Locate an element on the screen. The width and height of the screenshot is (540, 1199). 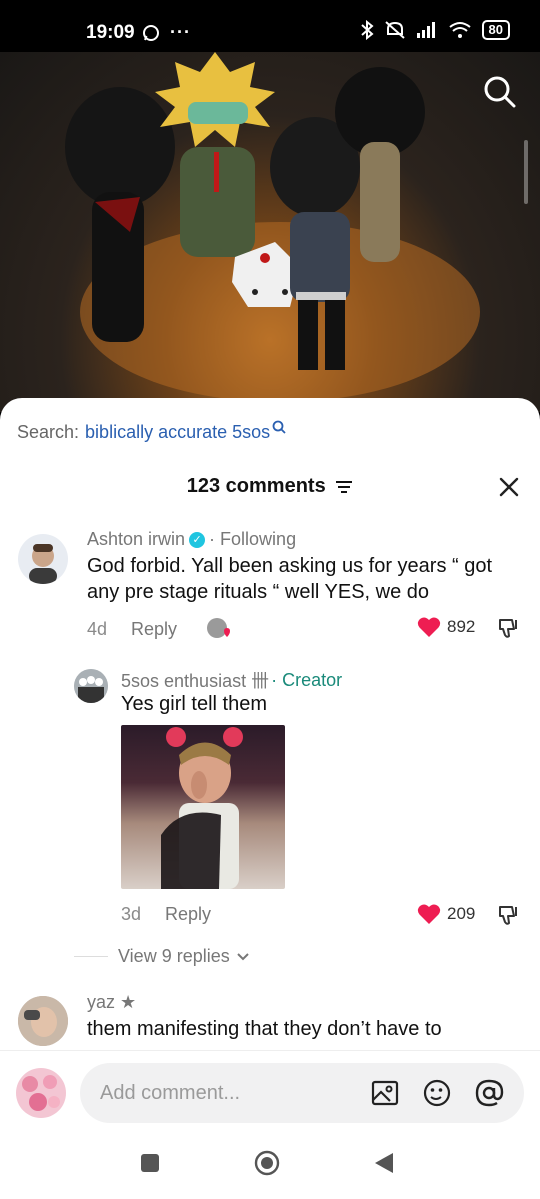
comments-header: 123 comments is located at coordinates (270, 486).